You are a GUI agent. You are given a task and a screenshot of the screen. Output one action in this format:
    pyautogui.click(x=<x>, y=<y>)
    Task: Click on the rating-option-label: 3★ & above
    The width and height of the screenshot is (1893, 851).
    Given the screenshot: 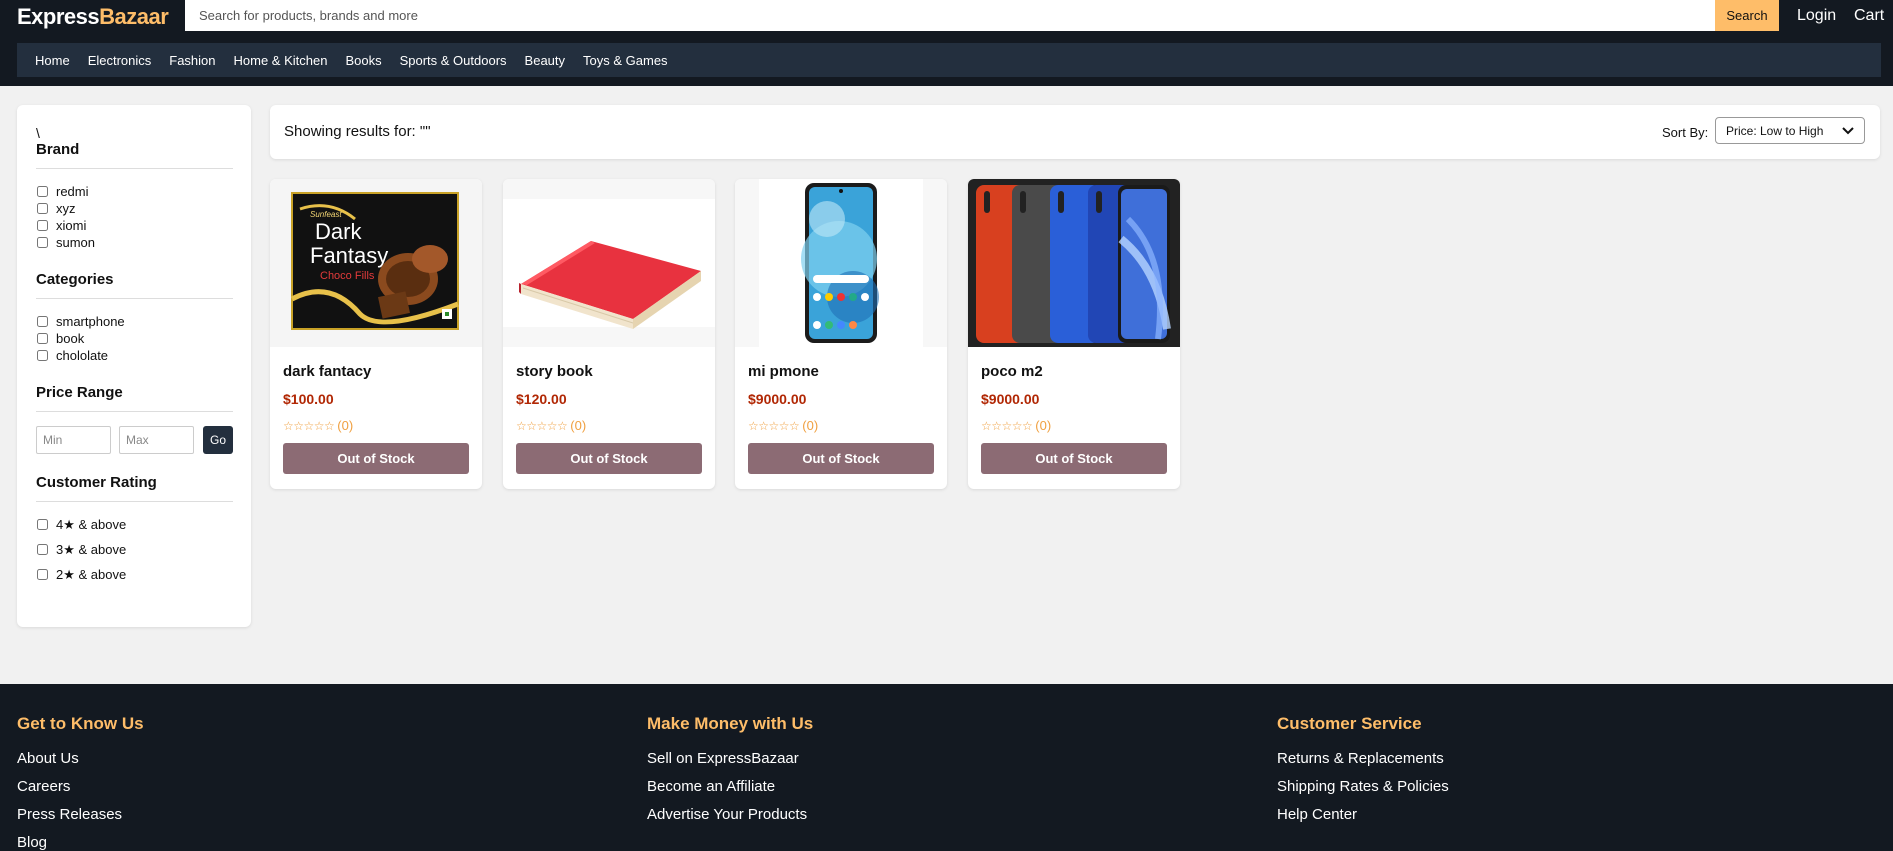 What is the action you would take?
    pyautogui.click(x=91, y=549)
    